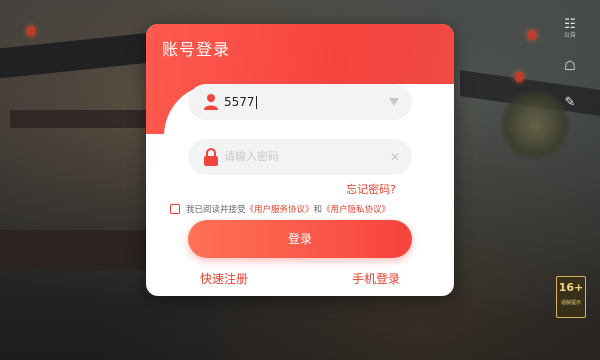 This screenshot has height=360, width=600. I want to click on user-service-agreement-link: 《用户服务协议》, so click(280, 210).